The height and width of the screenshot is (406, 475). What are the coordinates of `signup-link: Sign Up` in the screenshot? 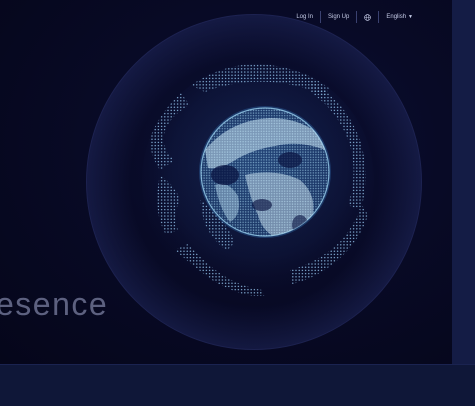 It's located at (338, 17).